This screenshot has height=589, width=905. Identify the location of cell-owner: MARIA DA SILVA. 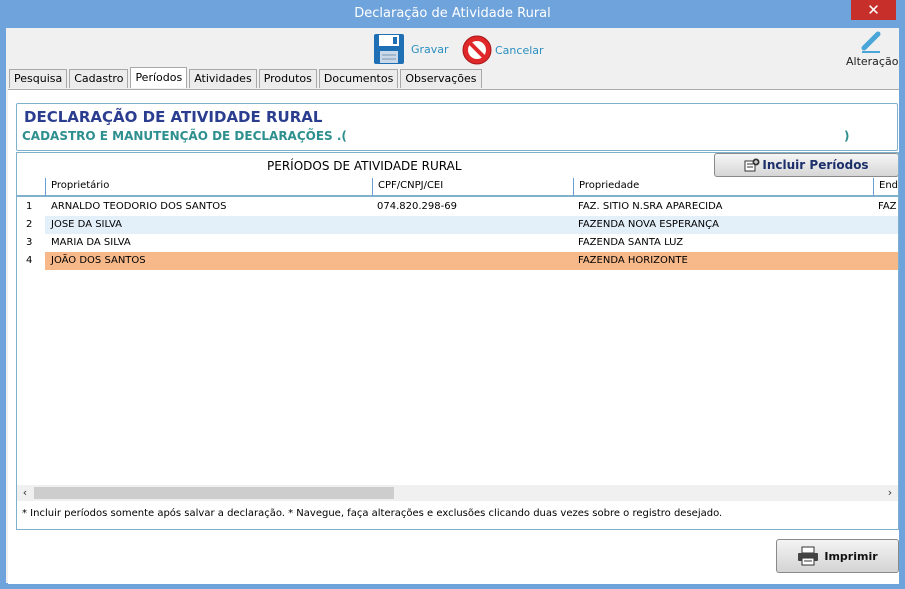
(91, 242).